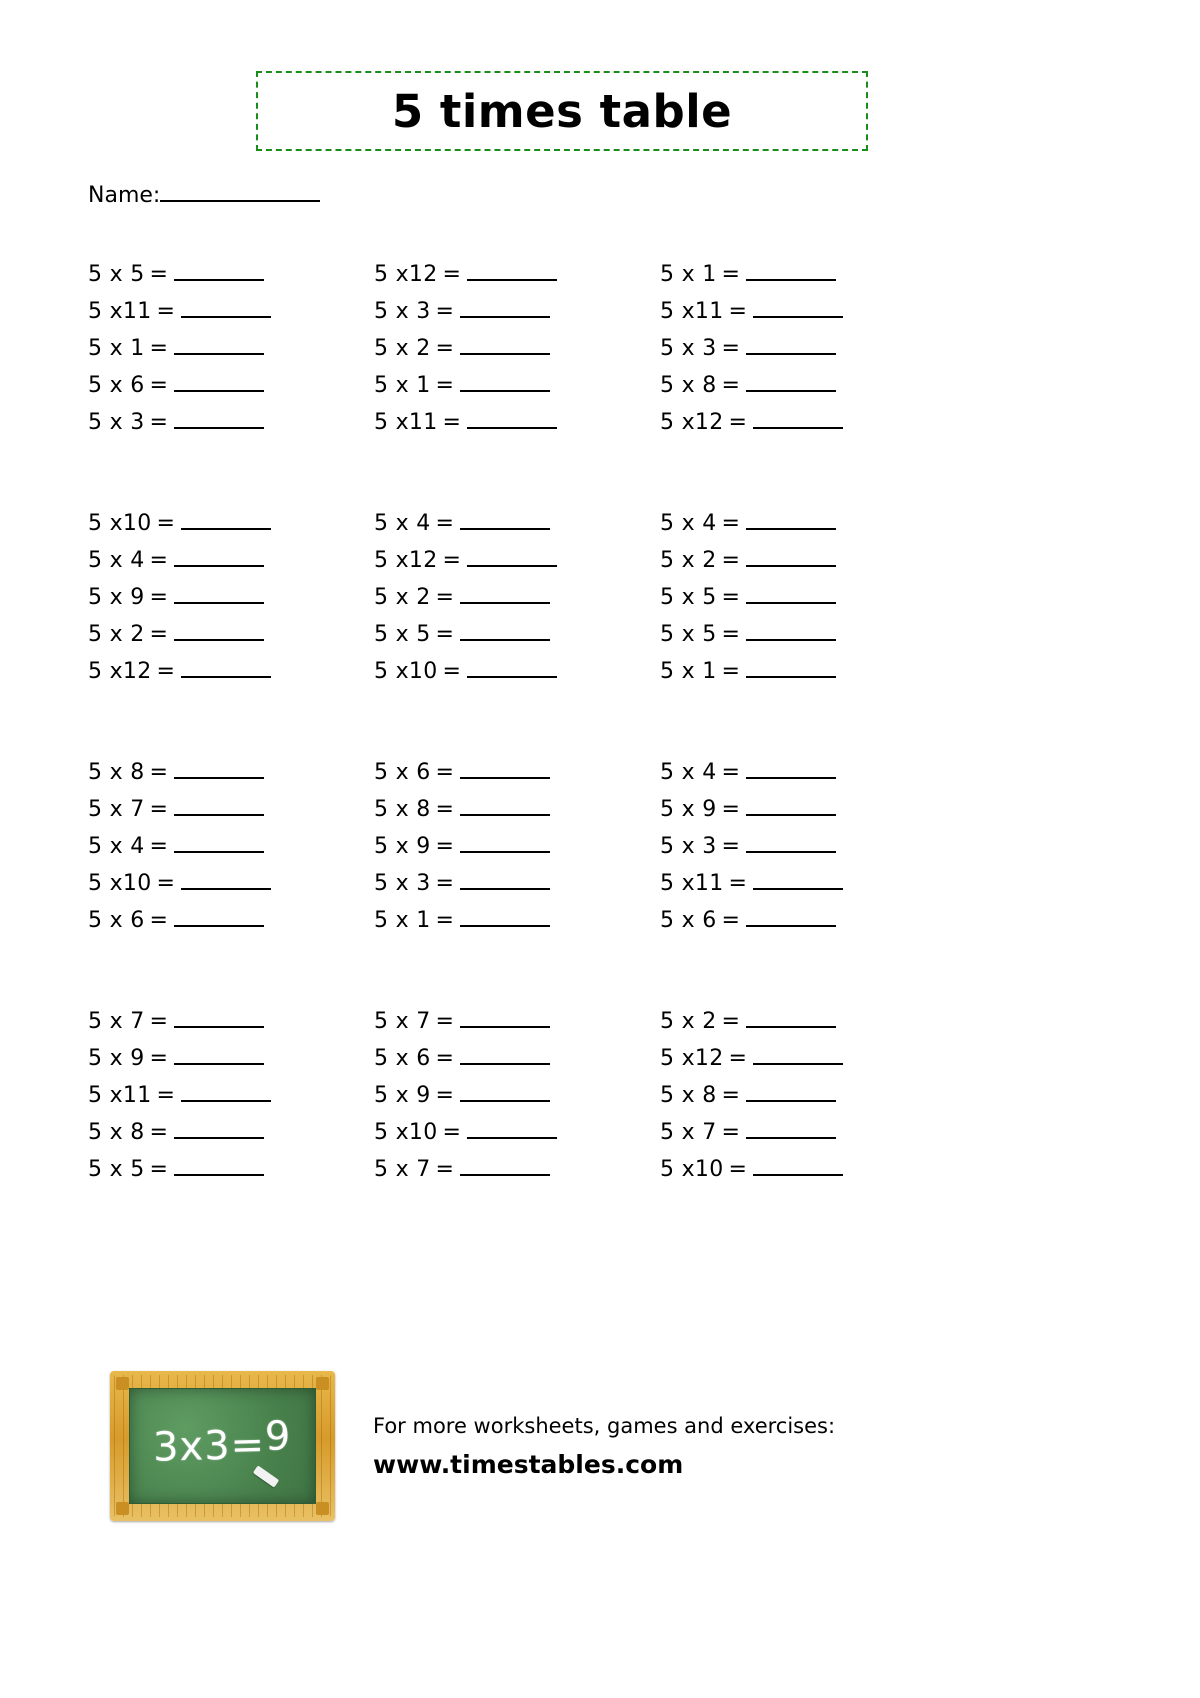 The height and width of the screenshot is (1698, 1200). Describe the element at coordinates (240, 192) in the screenshot. I see `name-input-blank` at that location.